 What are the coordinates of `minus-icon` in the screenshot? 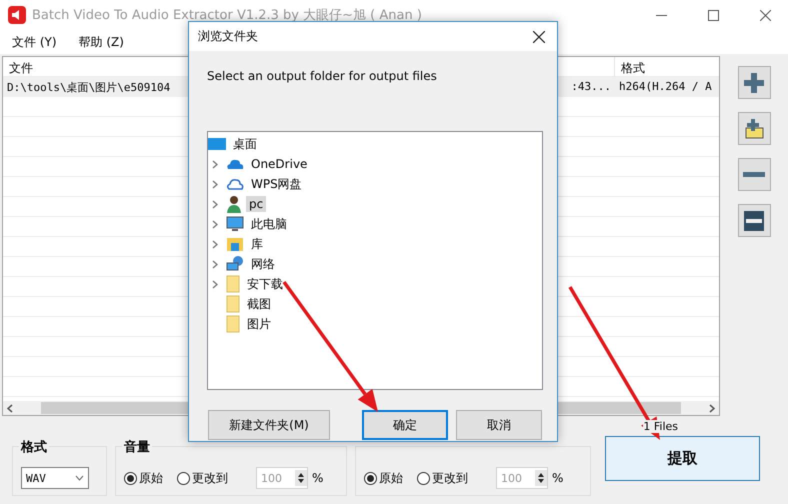 It's located at (754, 174).